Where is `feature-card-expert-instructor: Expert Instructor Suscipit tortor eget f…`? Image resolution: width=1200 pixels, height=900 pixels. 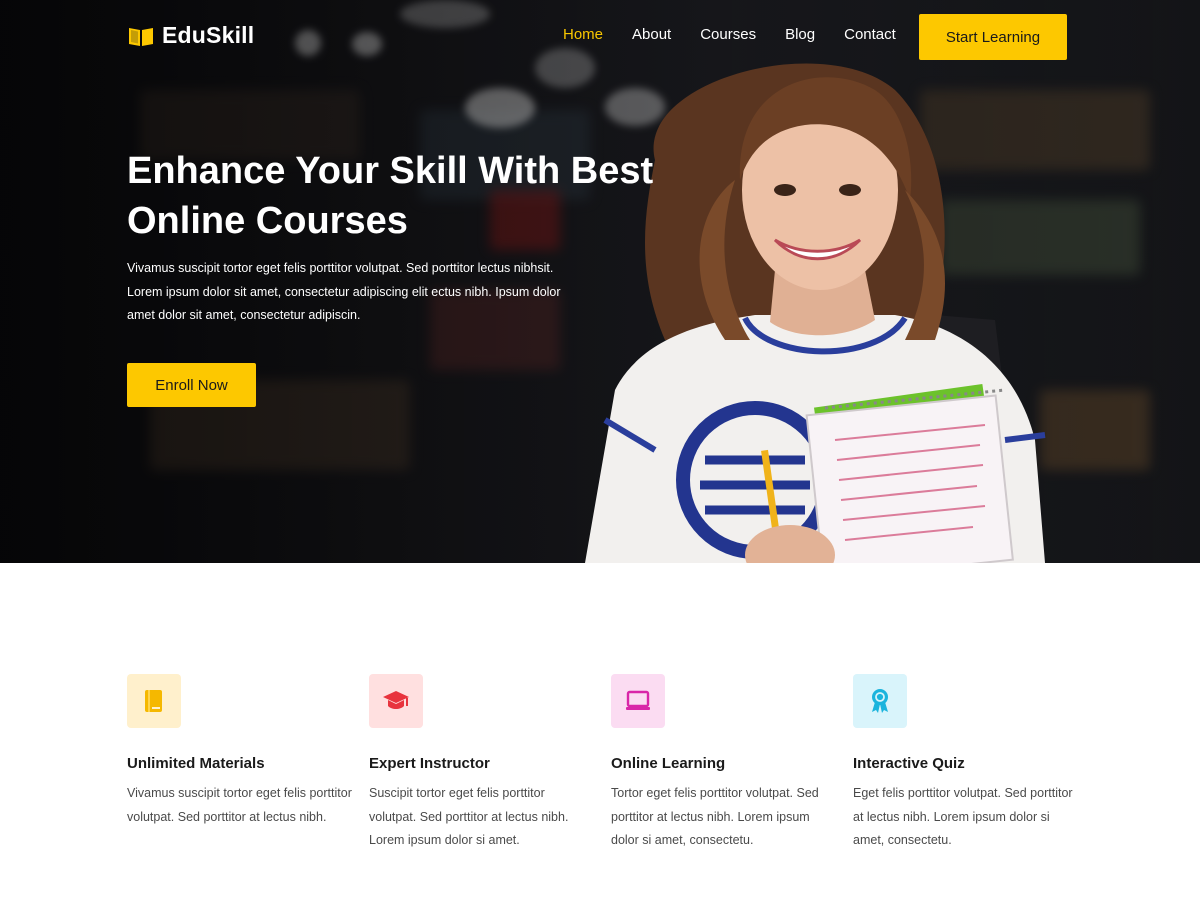 feature-card-expert-instructor: Expert Instructor Suscipit tortor eget f… is located at coordinates (479, 763).